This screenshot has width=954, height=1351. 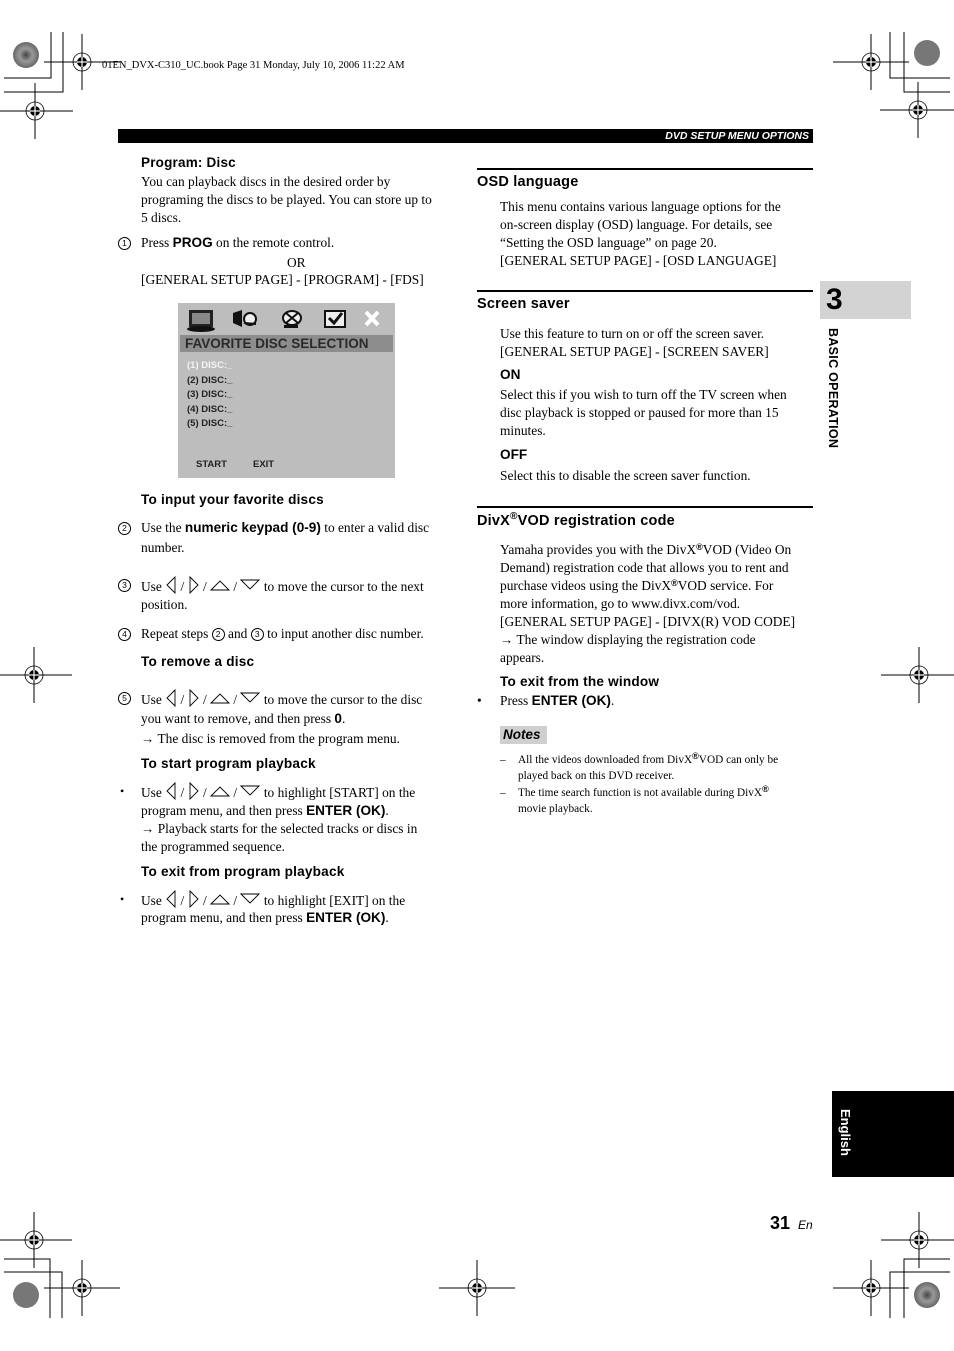 I want to click on text: Yamaha provides you with the DivX, so click(x=598, y=549).